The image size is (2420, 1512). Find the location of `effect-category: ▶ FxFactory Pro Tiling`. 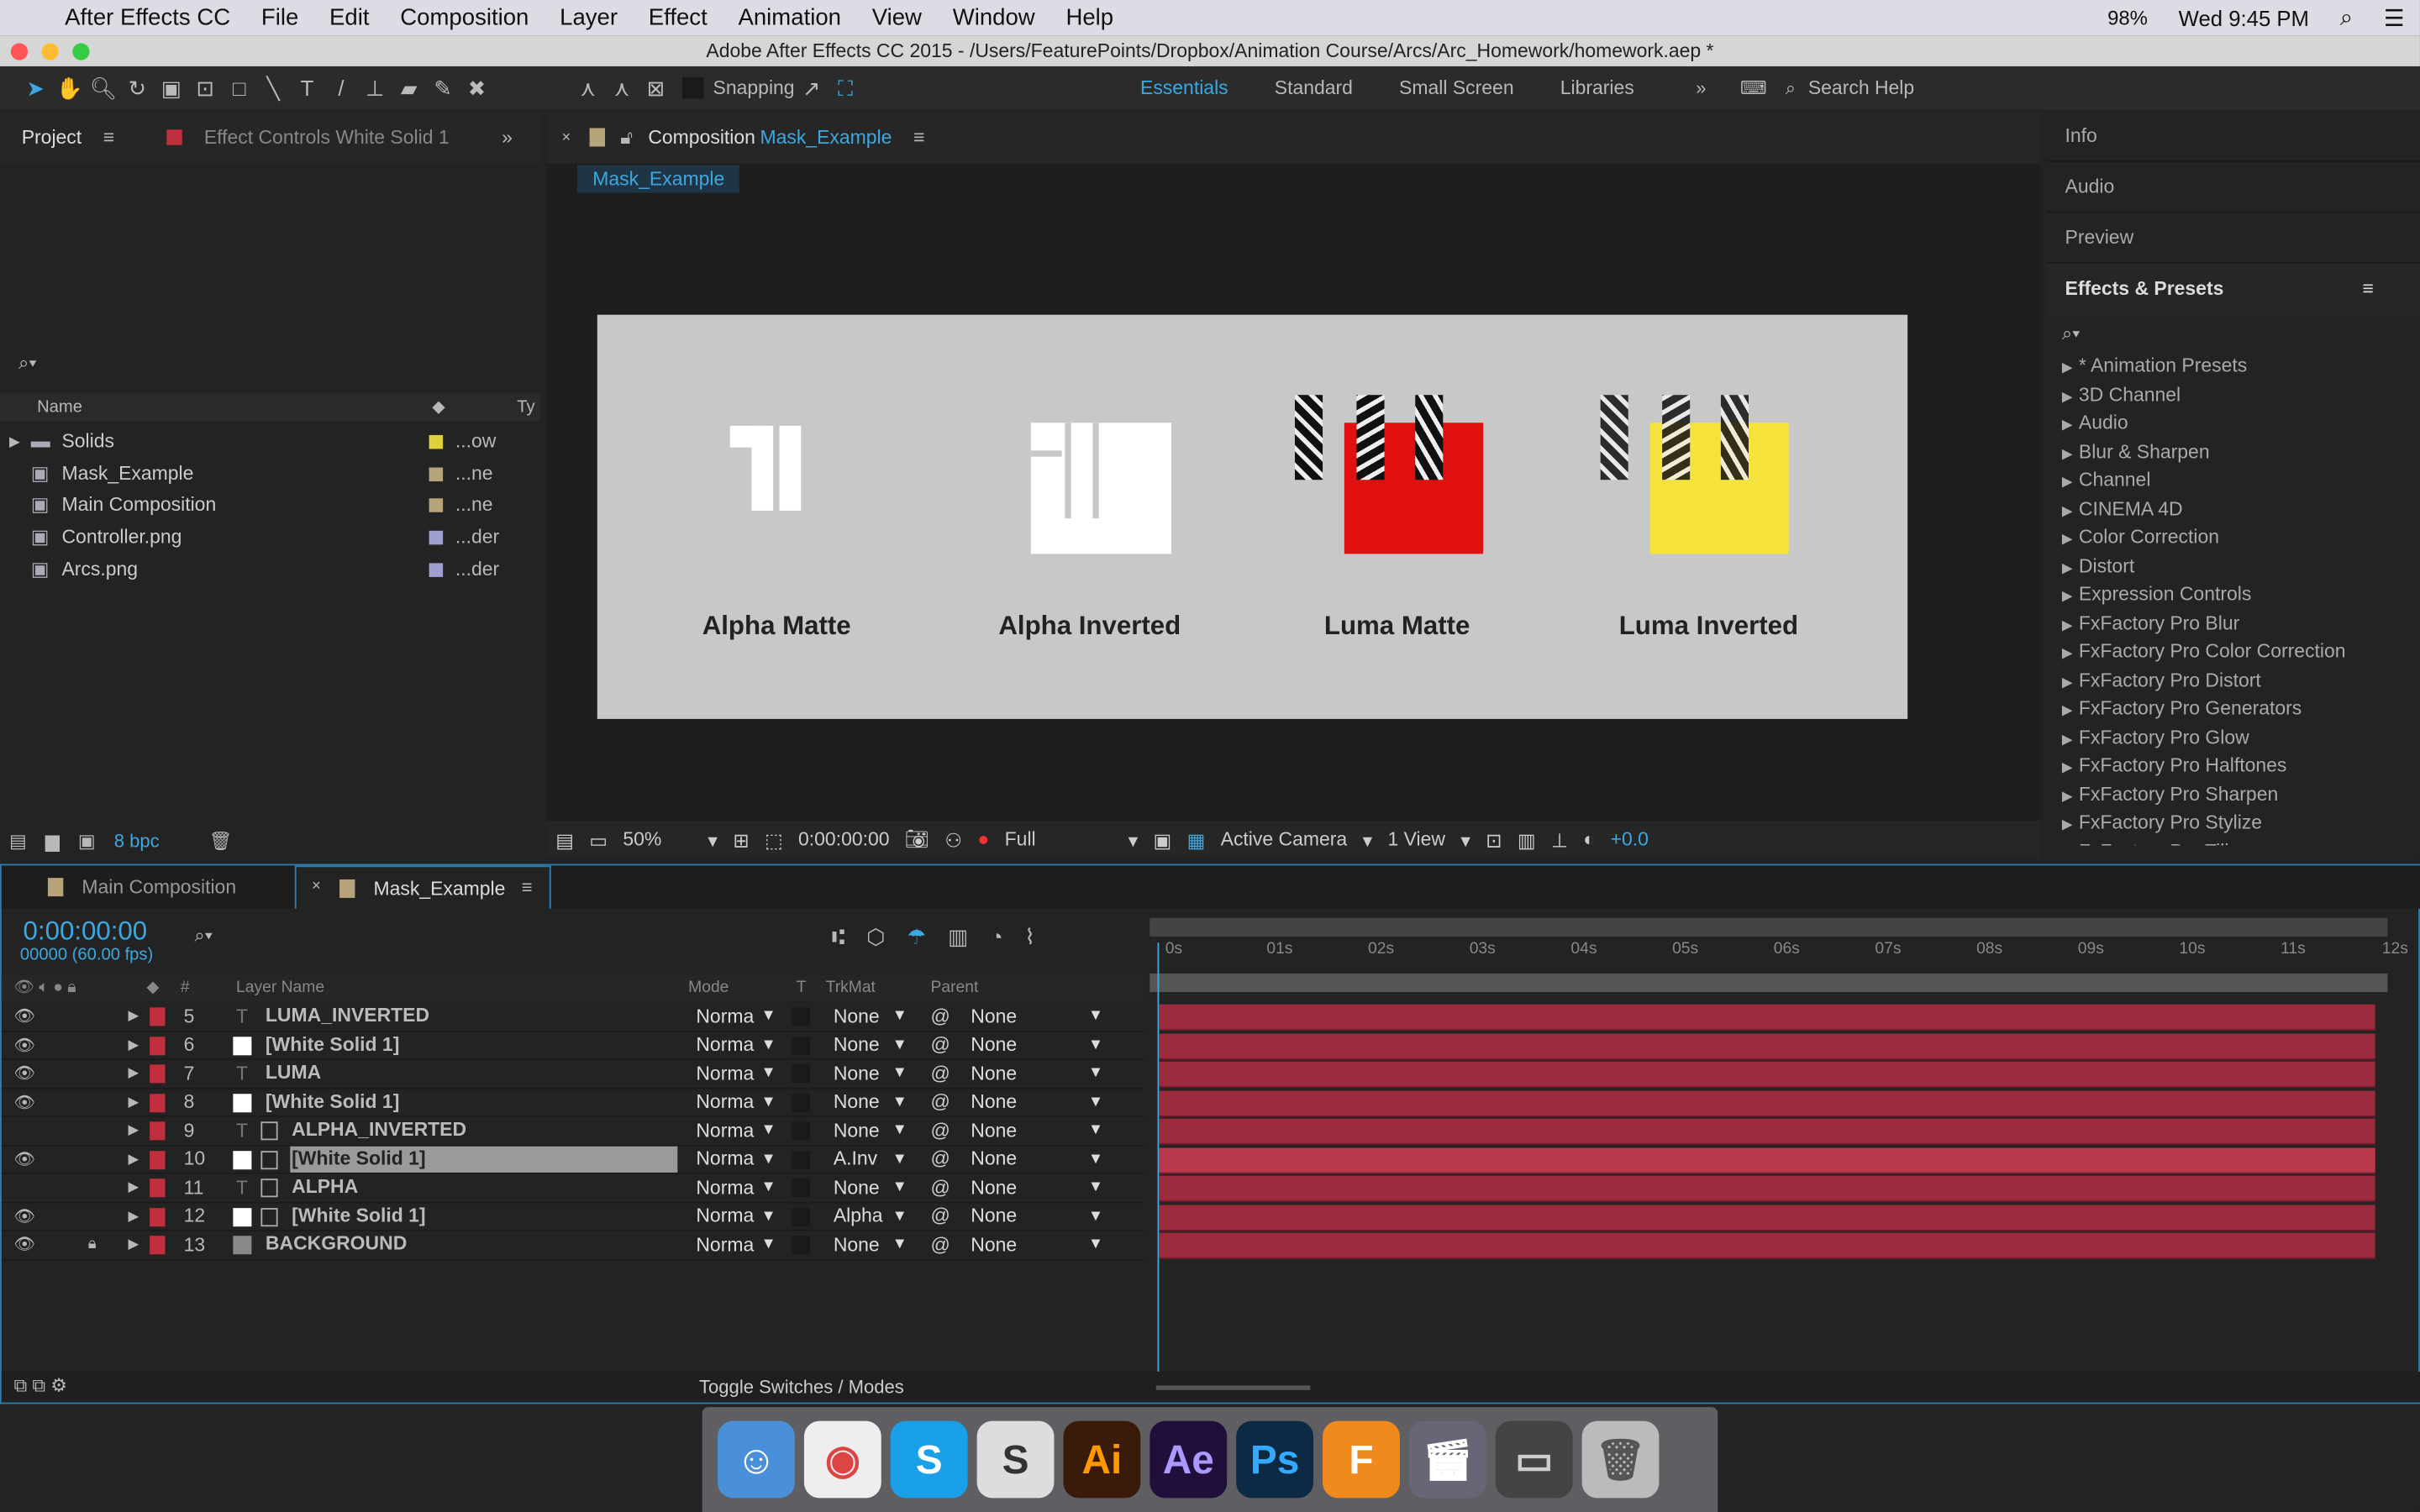

effect-category: ▶ FxFactory Pro Tiling is located at coordinates (2232, 841).